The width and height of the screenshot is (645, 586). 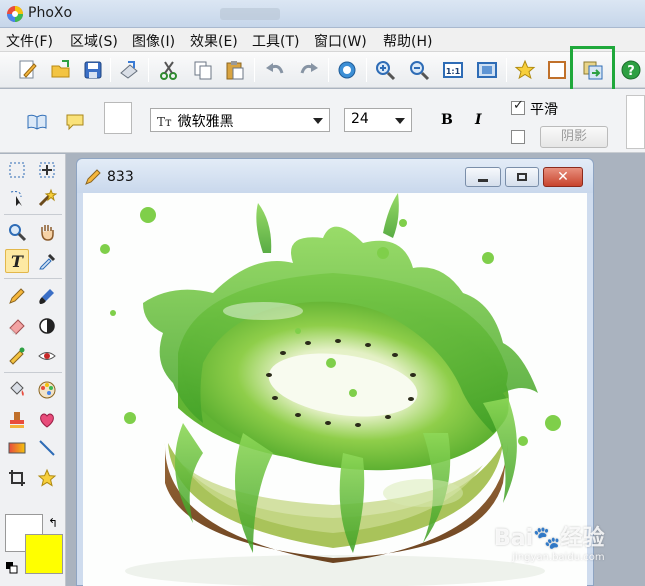 What do you see at coordinates (360, 119) in the screenshot?
I see `font-size-value: 24` at bounding box center [360, 119].